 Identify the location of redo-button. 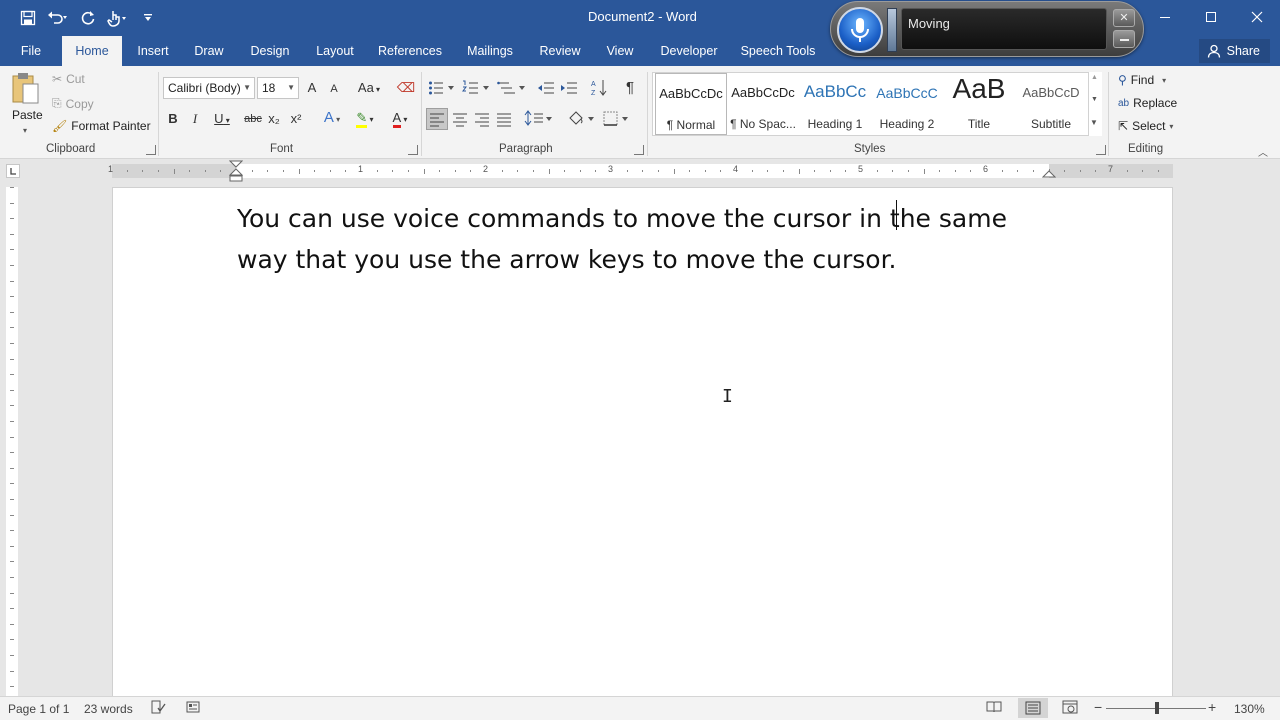
(88, 18).